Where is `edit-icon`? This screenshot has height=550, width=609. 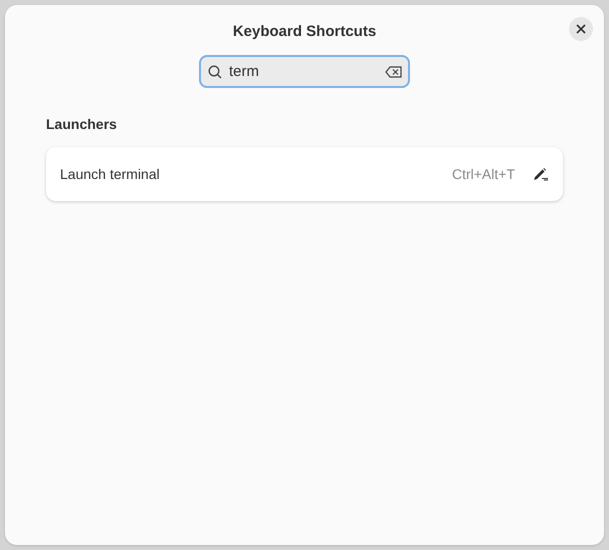 edit-icon is located at coordinates (541, 174).